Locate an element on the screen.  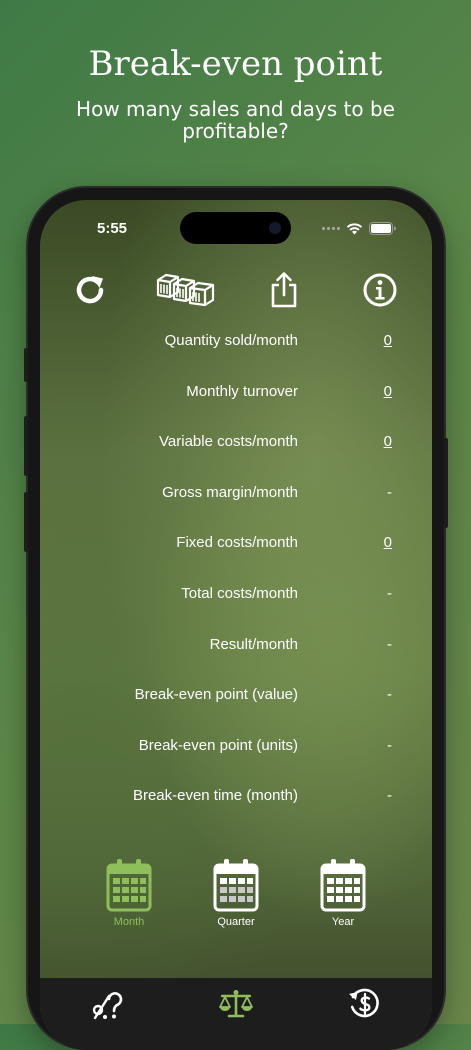
row-variable-costs: Variable costs/month 0 is located at coordinates (236, 458).